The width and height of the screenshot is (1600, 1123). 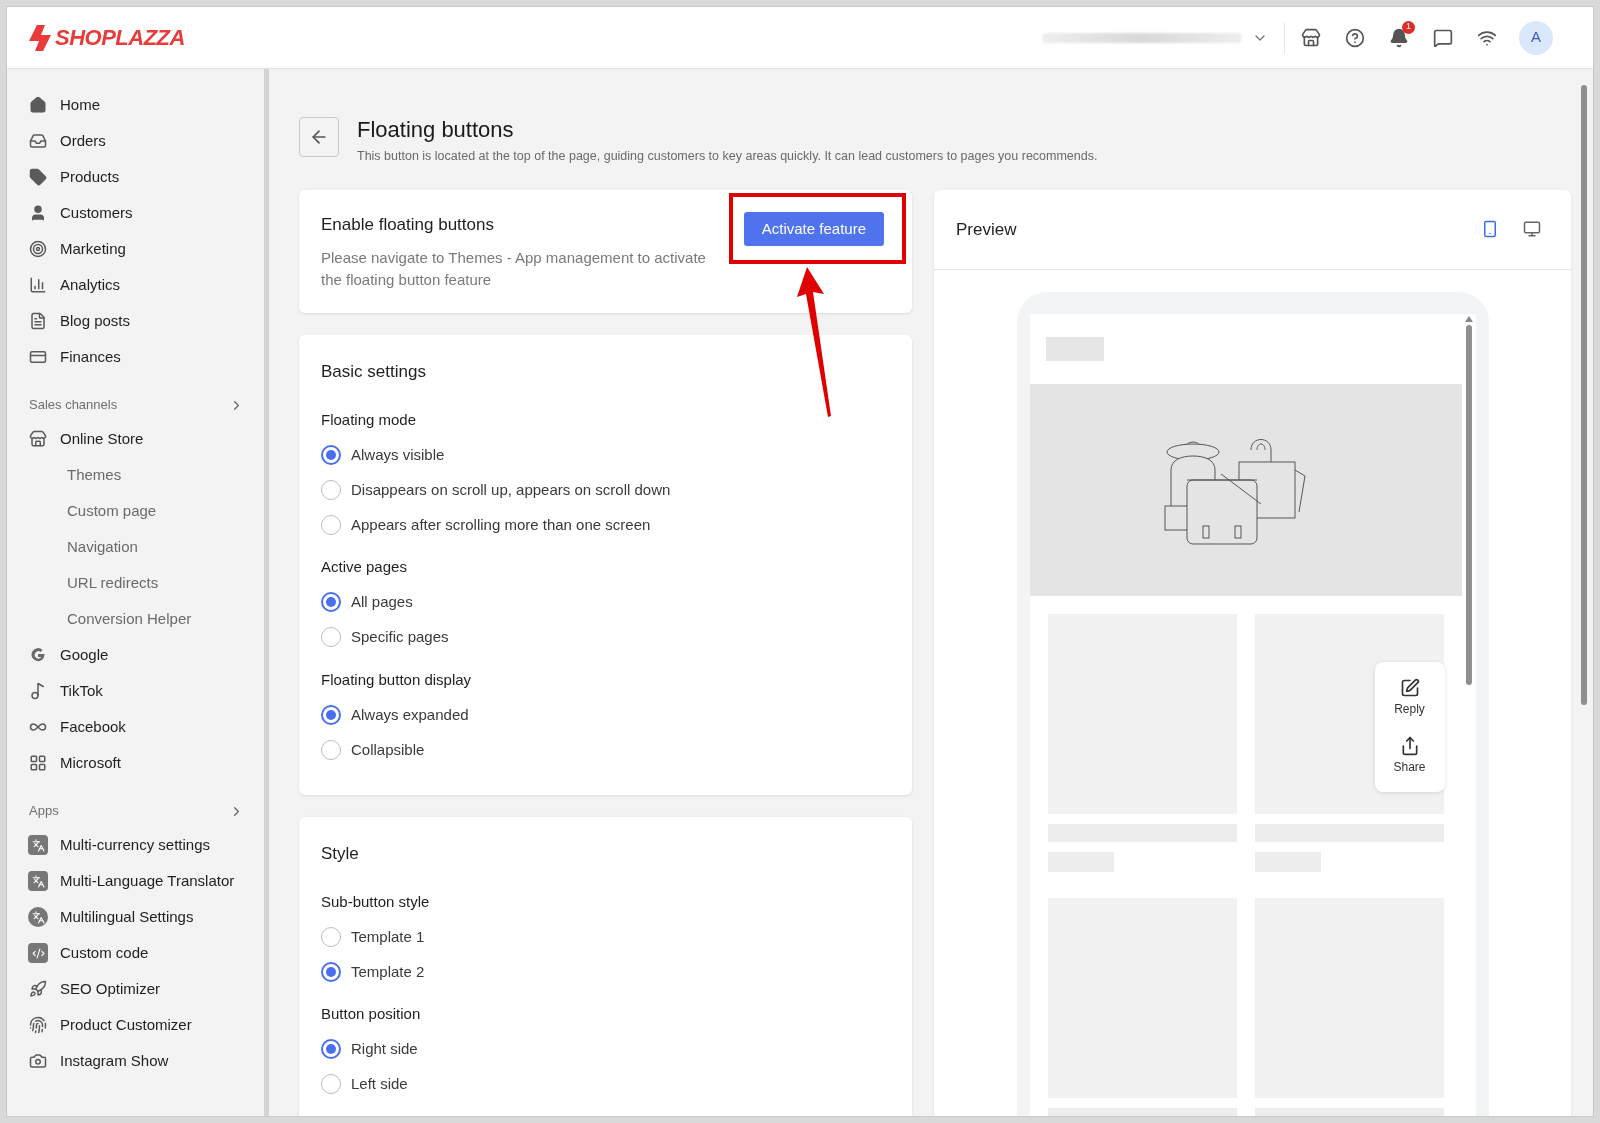 I want to click on radio-label: Left side, so click(x=379, y=1084).